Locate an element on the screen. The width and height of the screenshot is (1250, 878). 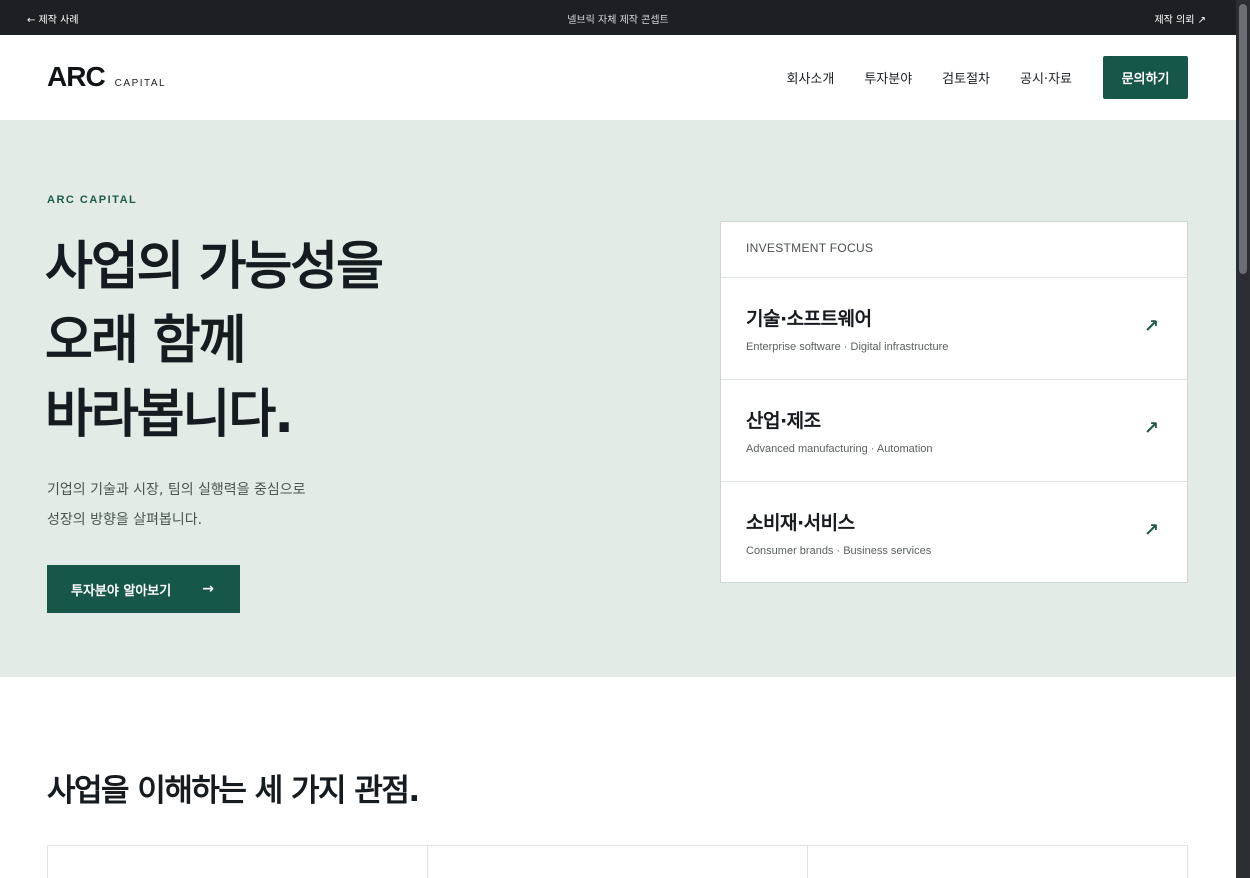
logo-wordmark: ARC is located at coordinates (76, 76).